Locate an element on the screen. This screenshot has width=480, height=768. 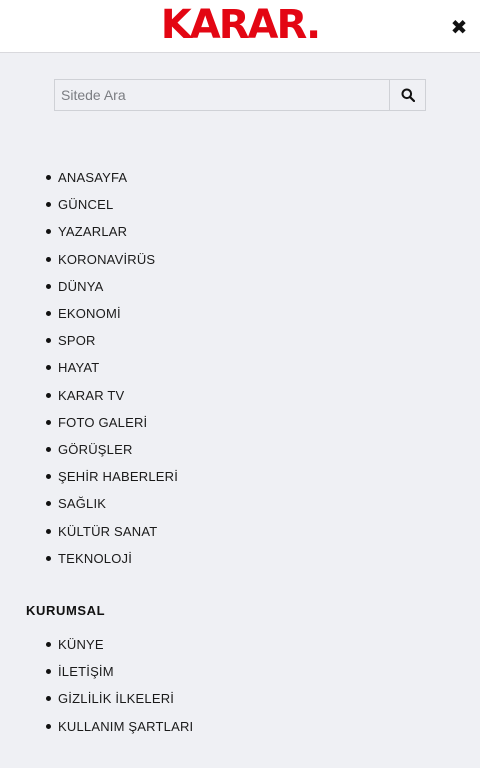
menu-item-label: GİZLİLİK İLKELERİ is located at coordinates (116, 699).